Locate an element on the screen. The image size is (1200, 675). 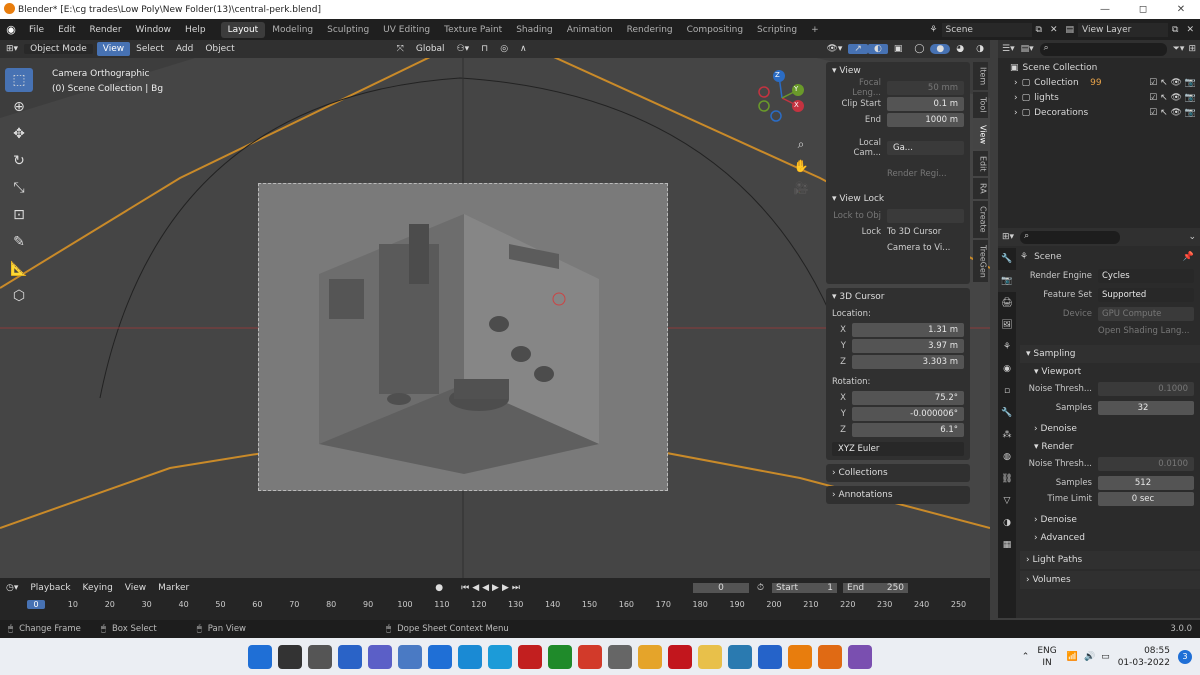
falloff-icon: ∧ is located at coordinates (523, 49).